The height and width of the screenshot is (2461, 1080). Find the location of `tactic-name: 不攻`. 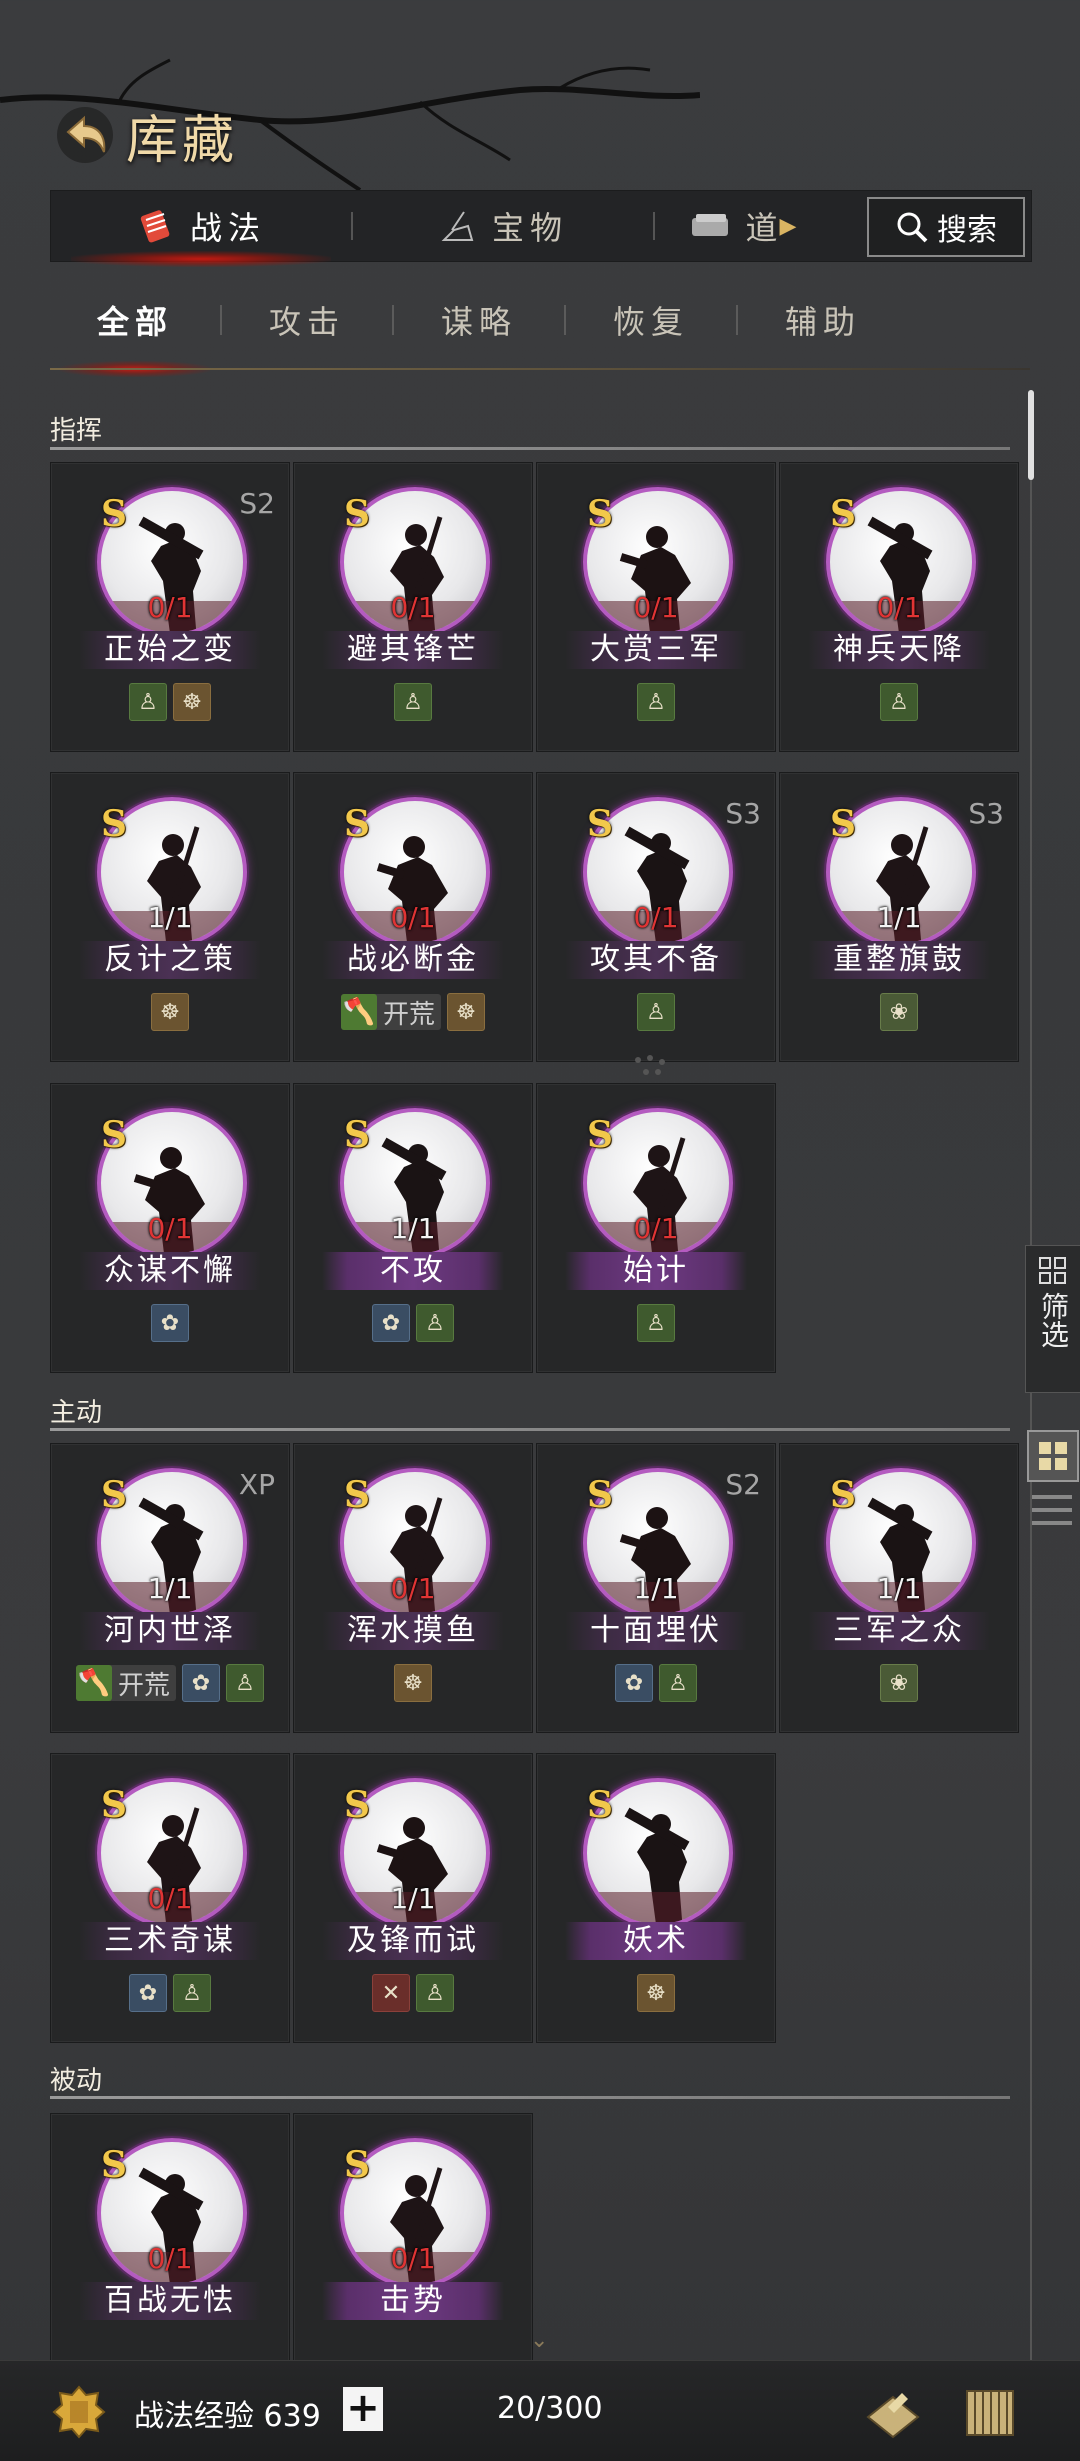

tactic-name: 不攻 is located at coordinates (413, 1271).